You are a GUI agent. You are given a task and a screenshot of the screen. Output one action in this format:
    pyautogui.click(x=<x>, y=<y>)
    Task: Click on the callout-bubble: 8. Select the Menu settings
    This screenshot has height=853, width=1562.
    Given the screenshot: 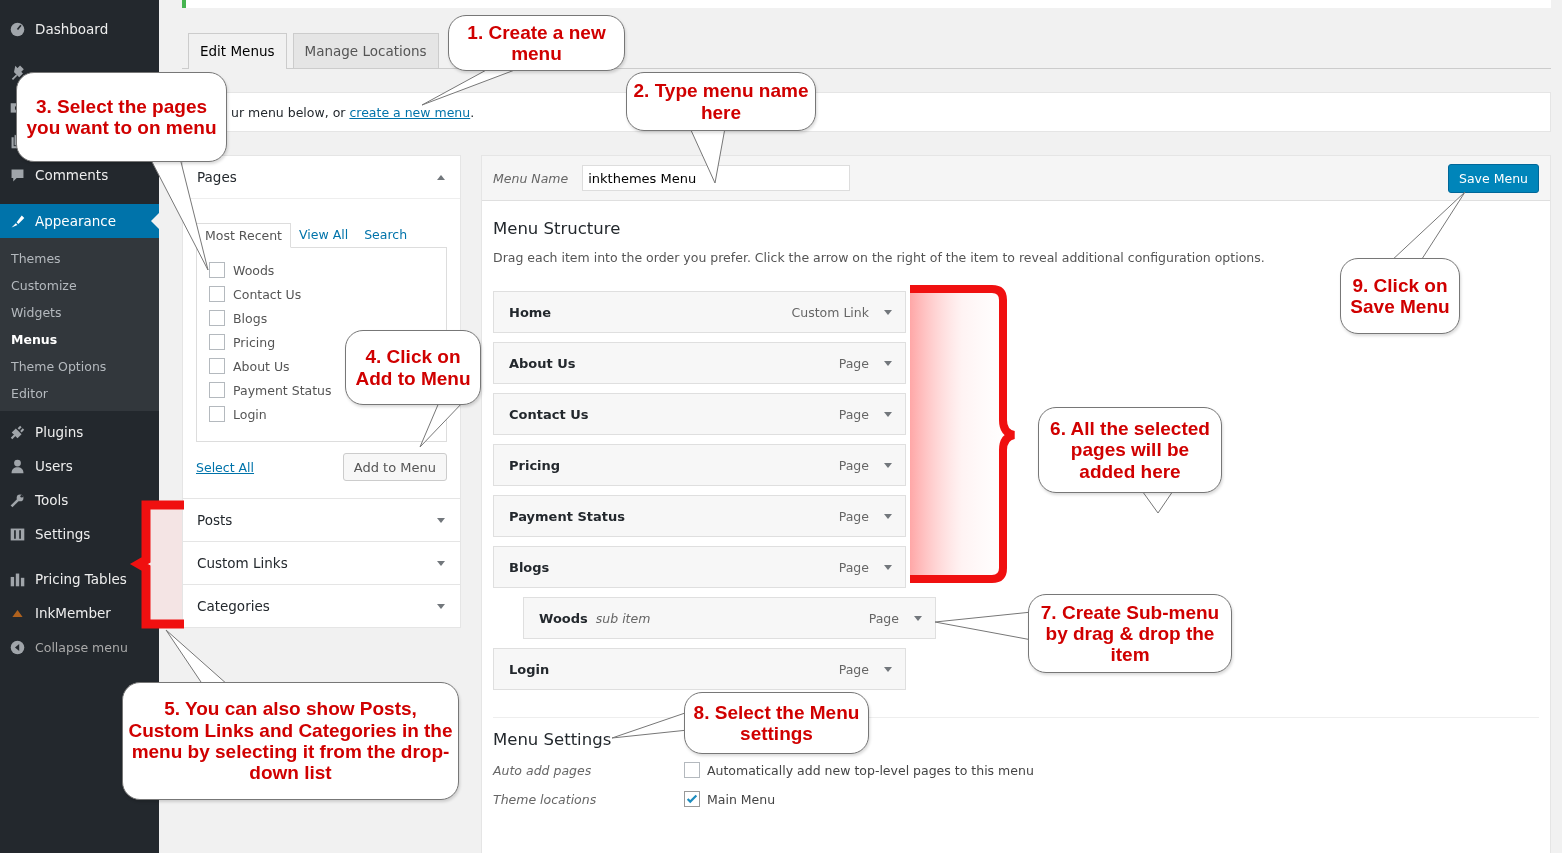 What is the action you would take?
    pyautogui.click(x=776, y=723)
    